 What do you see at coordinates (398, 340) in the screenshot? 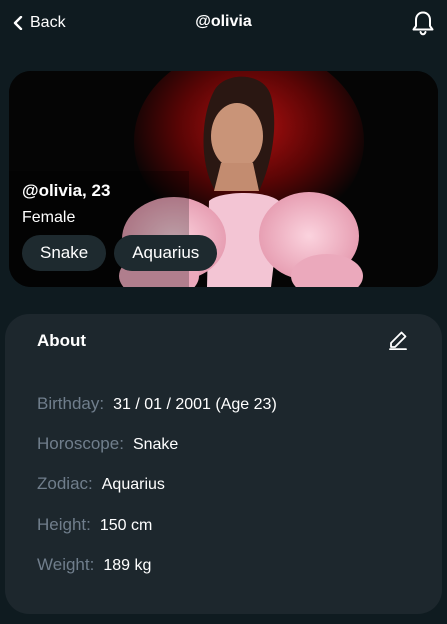
I see `pencil-icon` at bounding box center [398, 340].